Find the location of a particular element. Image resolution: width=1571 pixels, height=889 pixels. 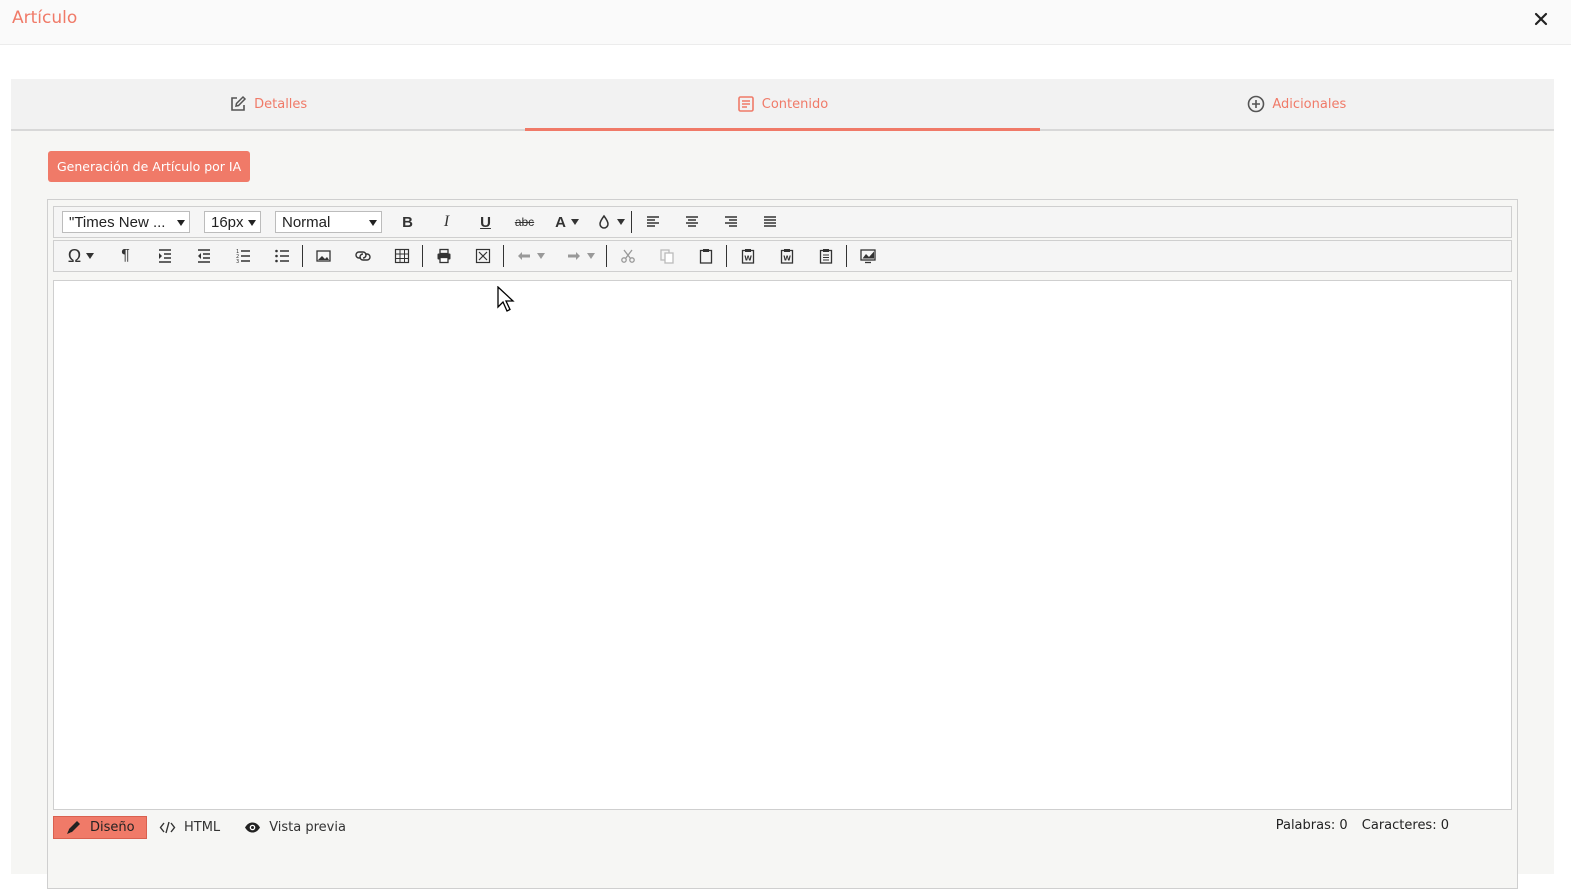

paste-word-button: W is located at coordinates (747, 256).